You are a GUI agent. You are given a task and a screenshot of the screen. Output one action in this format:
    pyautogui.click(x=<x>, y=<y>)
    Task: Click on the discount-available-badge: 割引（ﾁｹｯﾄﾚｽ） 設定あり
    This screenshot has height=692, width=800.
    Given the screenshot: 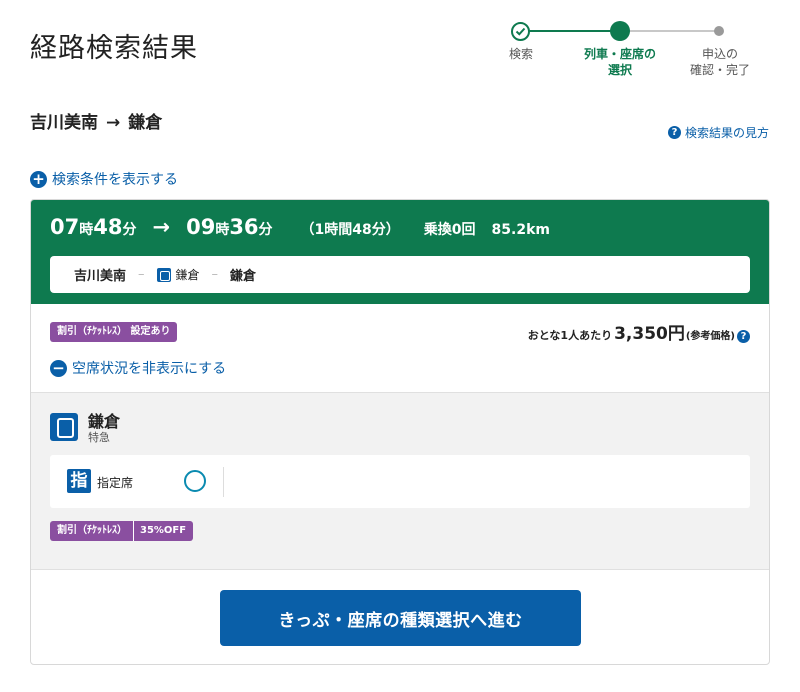 What is the action you would take?
    pyautogui.click(x=114, y=332)
    